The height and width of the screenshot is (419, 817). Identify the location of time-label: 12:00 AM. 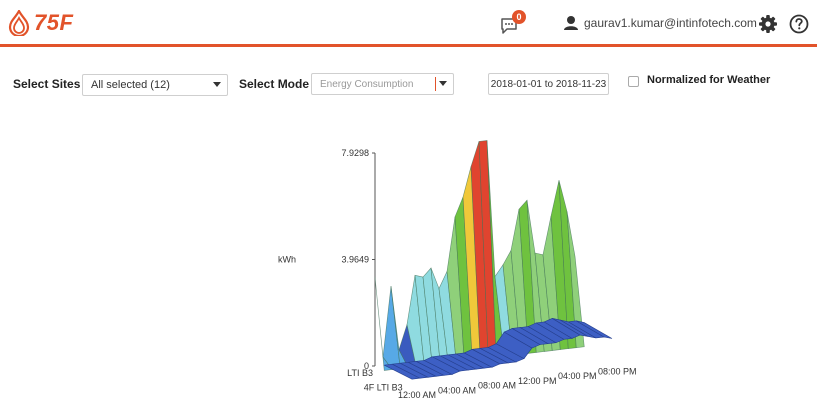
(417, 395).